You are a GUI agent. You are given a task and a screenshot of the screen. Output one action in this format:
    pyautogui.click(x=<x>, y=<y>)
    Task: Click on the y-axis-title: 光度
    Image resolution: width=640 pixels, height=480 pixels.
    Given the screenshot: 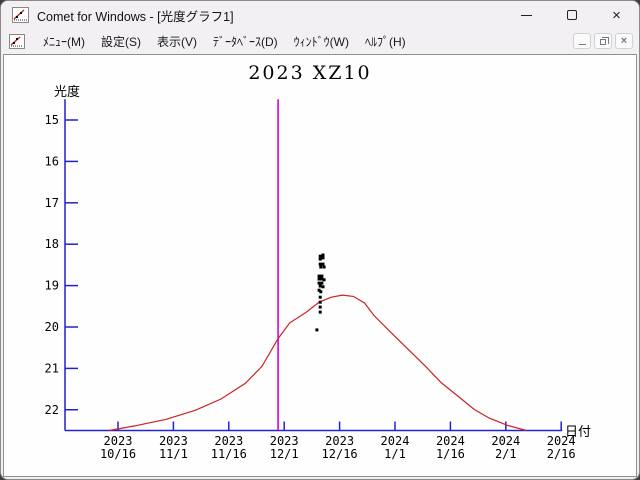 What is the action you would take?
    pyautogui.click(x=67, y=91)
    